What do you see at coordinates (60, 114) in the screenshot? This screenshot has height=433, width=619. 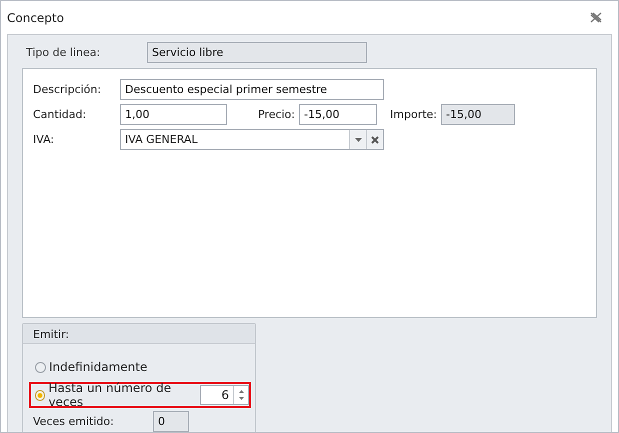 I see `field-label: Cantidad:` at bounding box center [60, 114].